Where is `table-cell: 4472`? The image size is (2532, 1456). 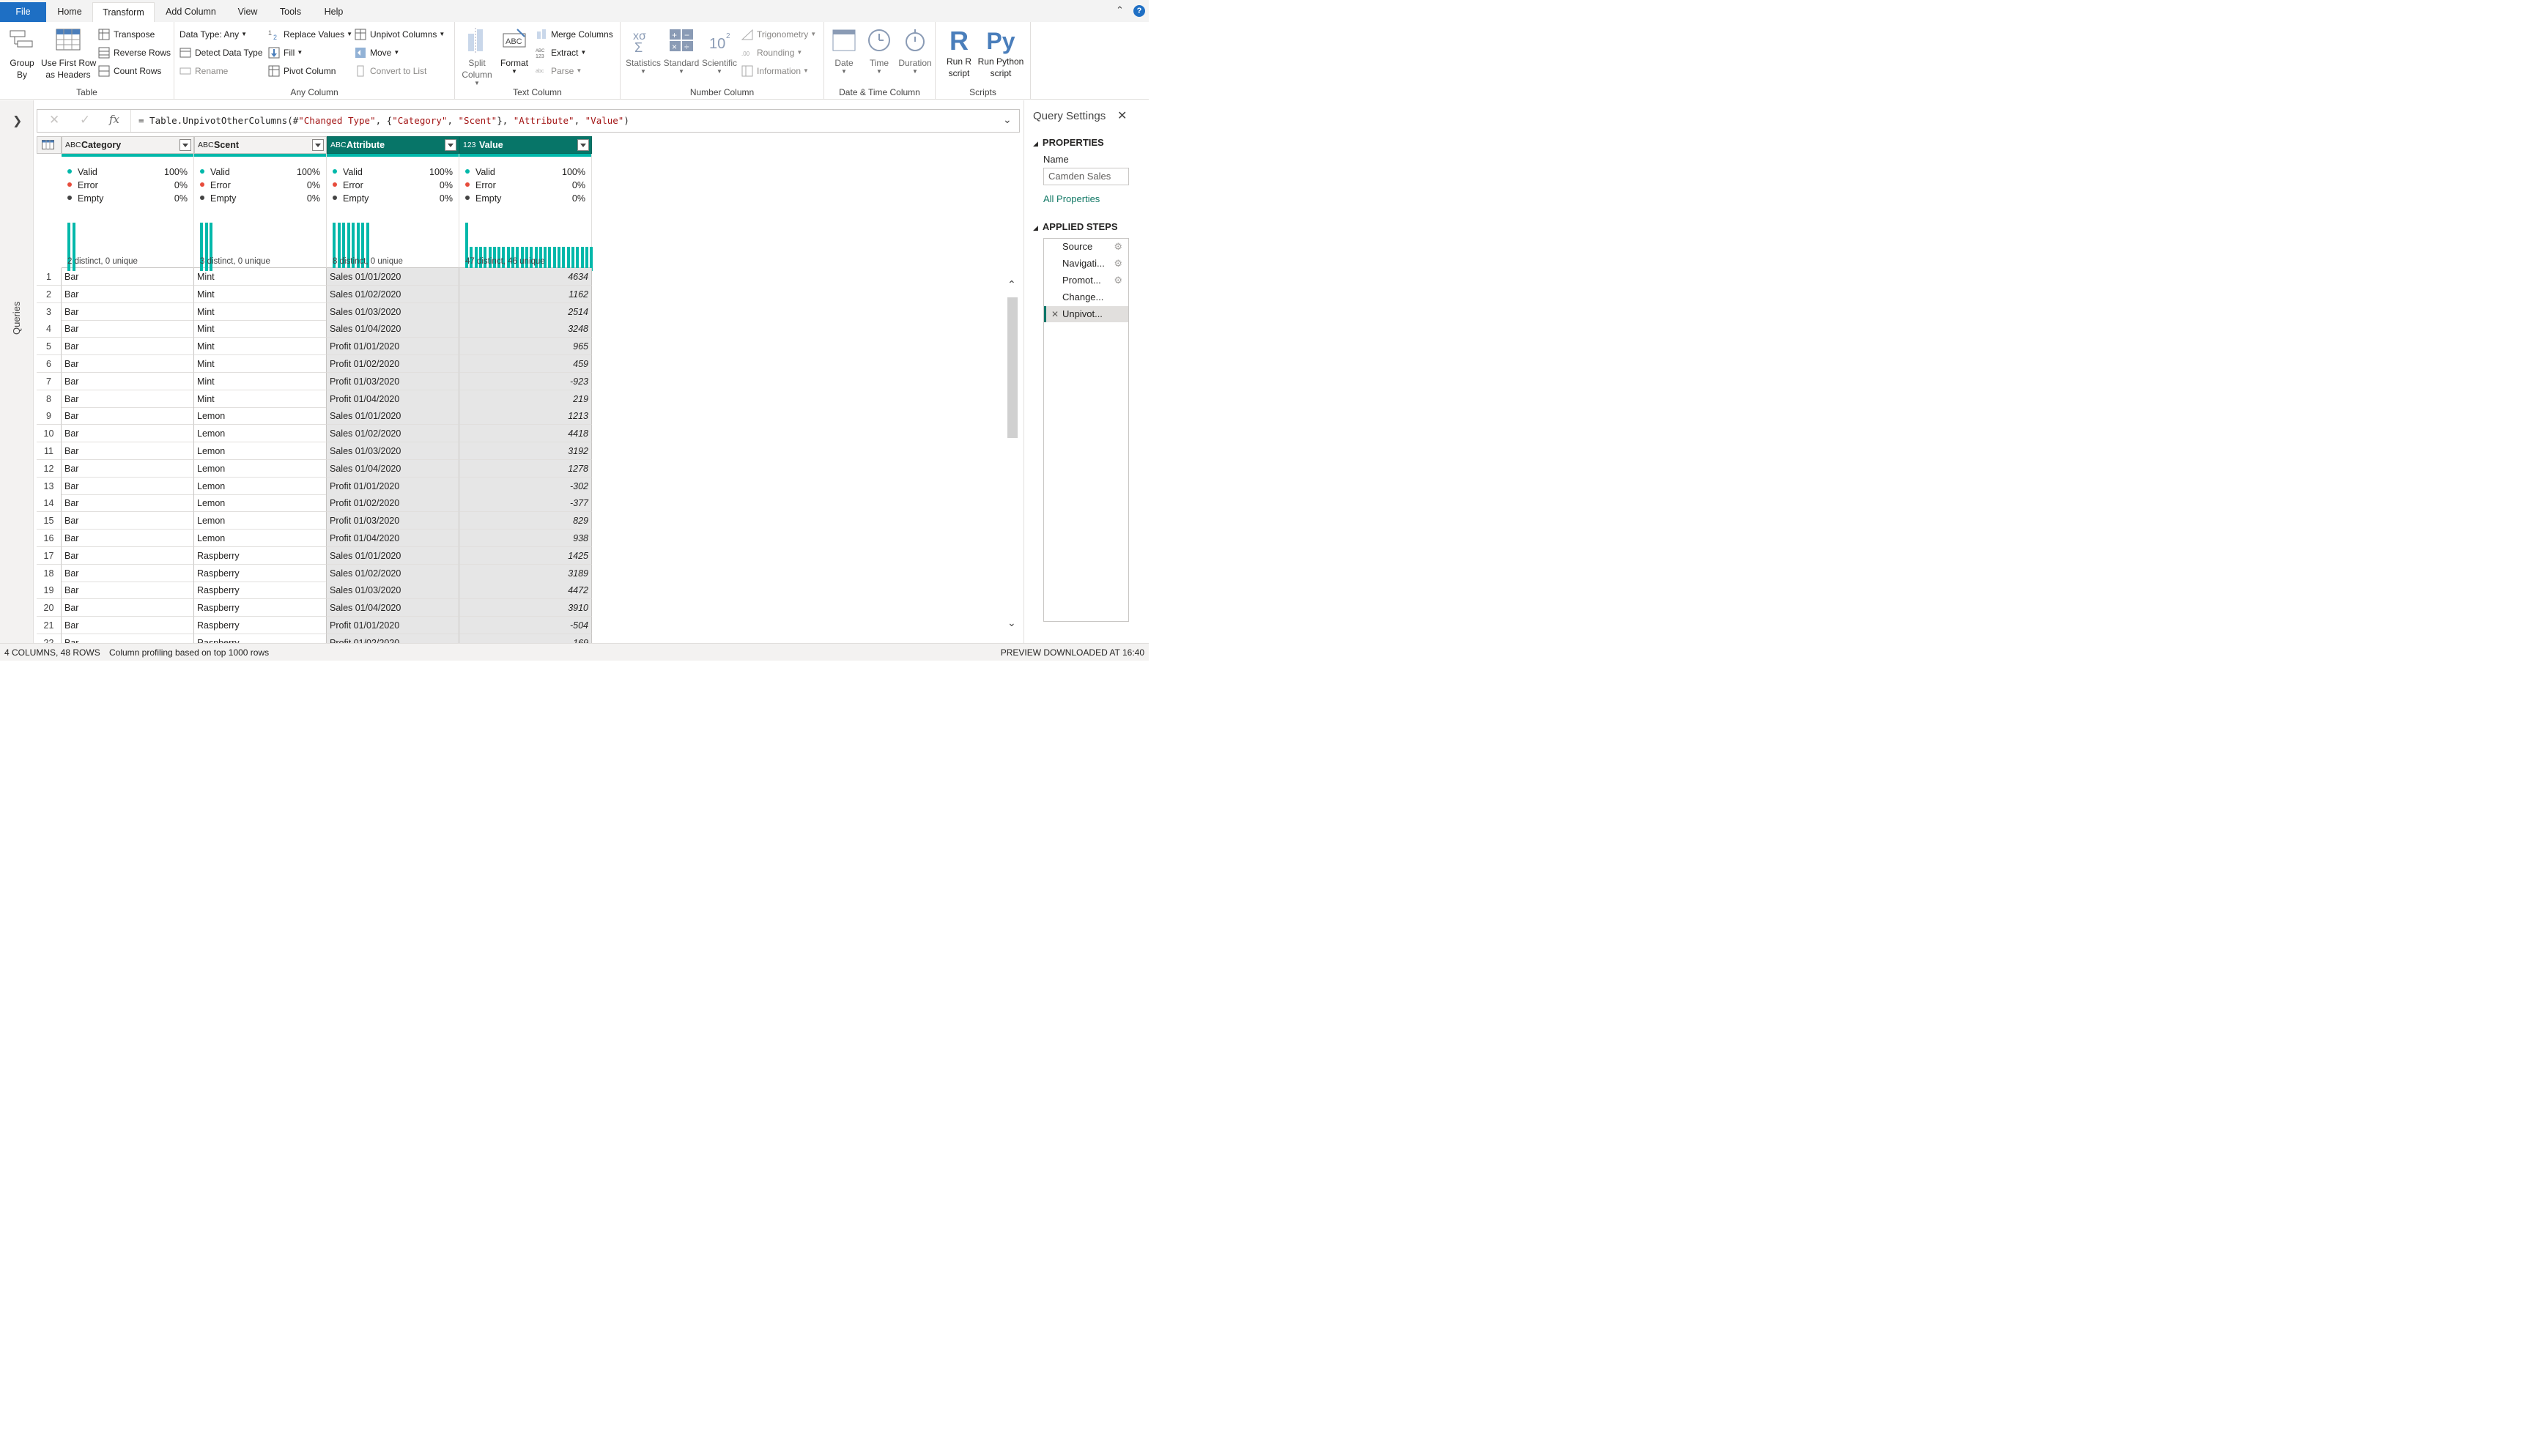
table-cell: 4472 is located at coordinates (525, 591).